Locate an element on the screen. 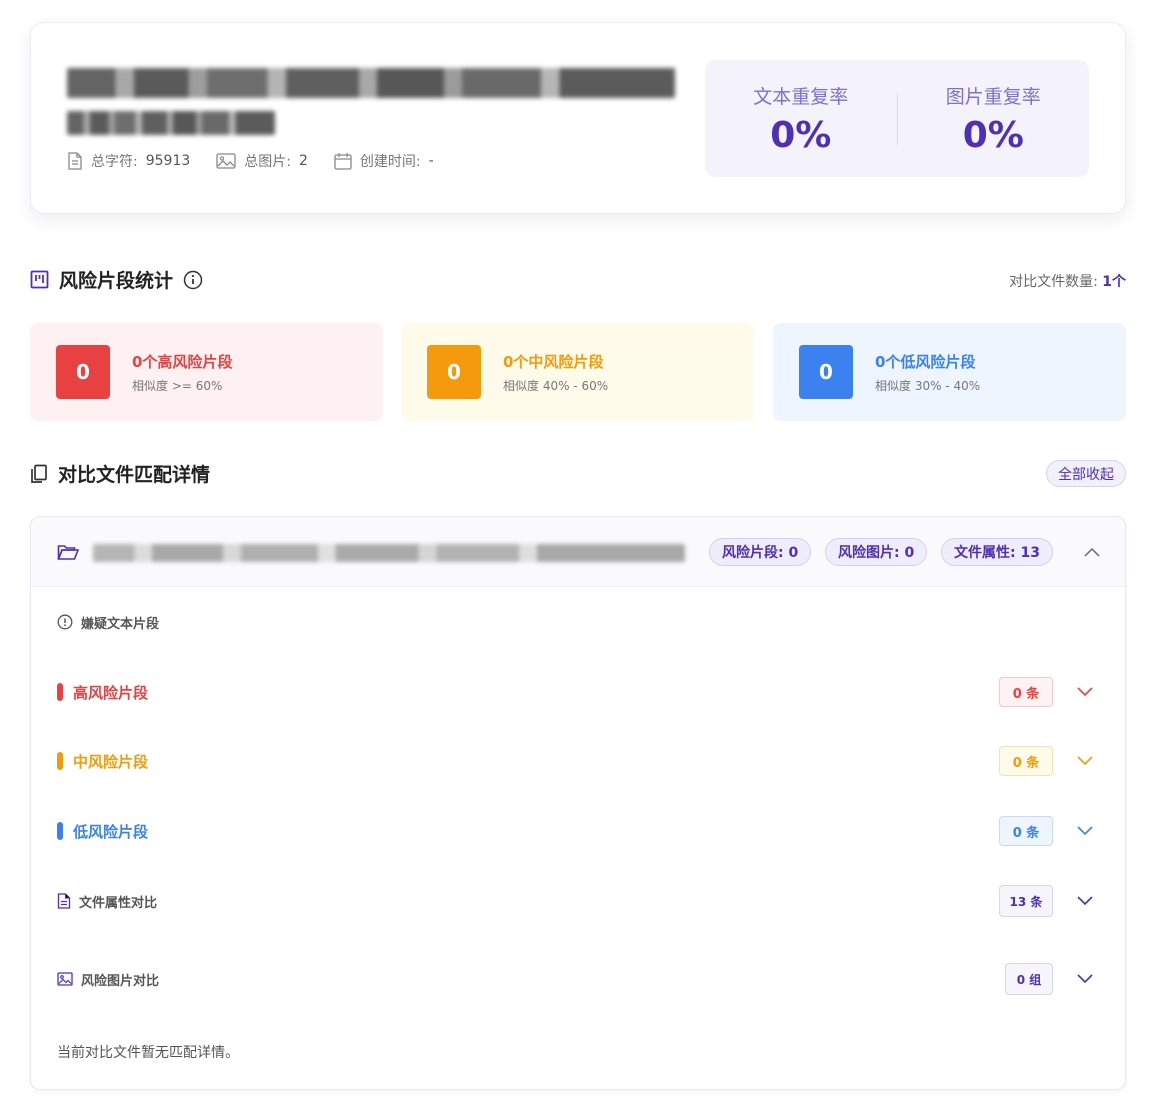  high-risk-count-badge: 0 条 is located at coordinates (1026, 692).